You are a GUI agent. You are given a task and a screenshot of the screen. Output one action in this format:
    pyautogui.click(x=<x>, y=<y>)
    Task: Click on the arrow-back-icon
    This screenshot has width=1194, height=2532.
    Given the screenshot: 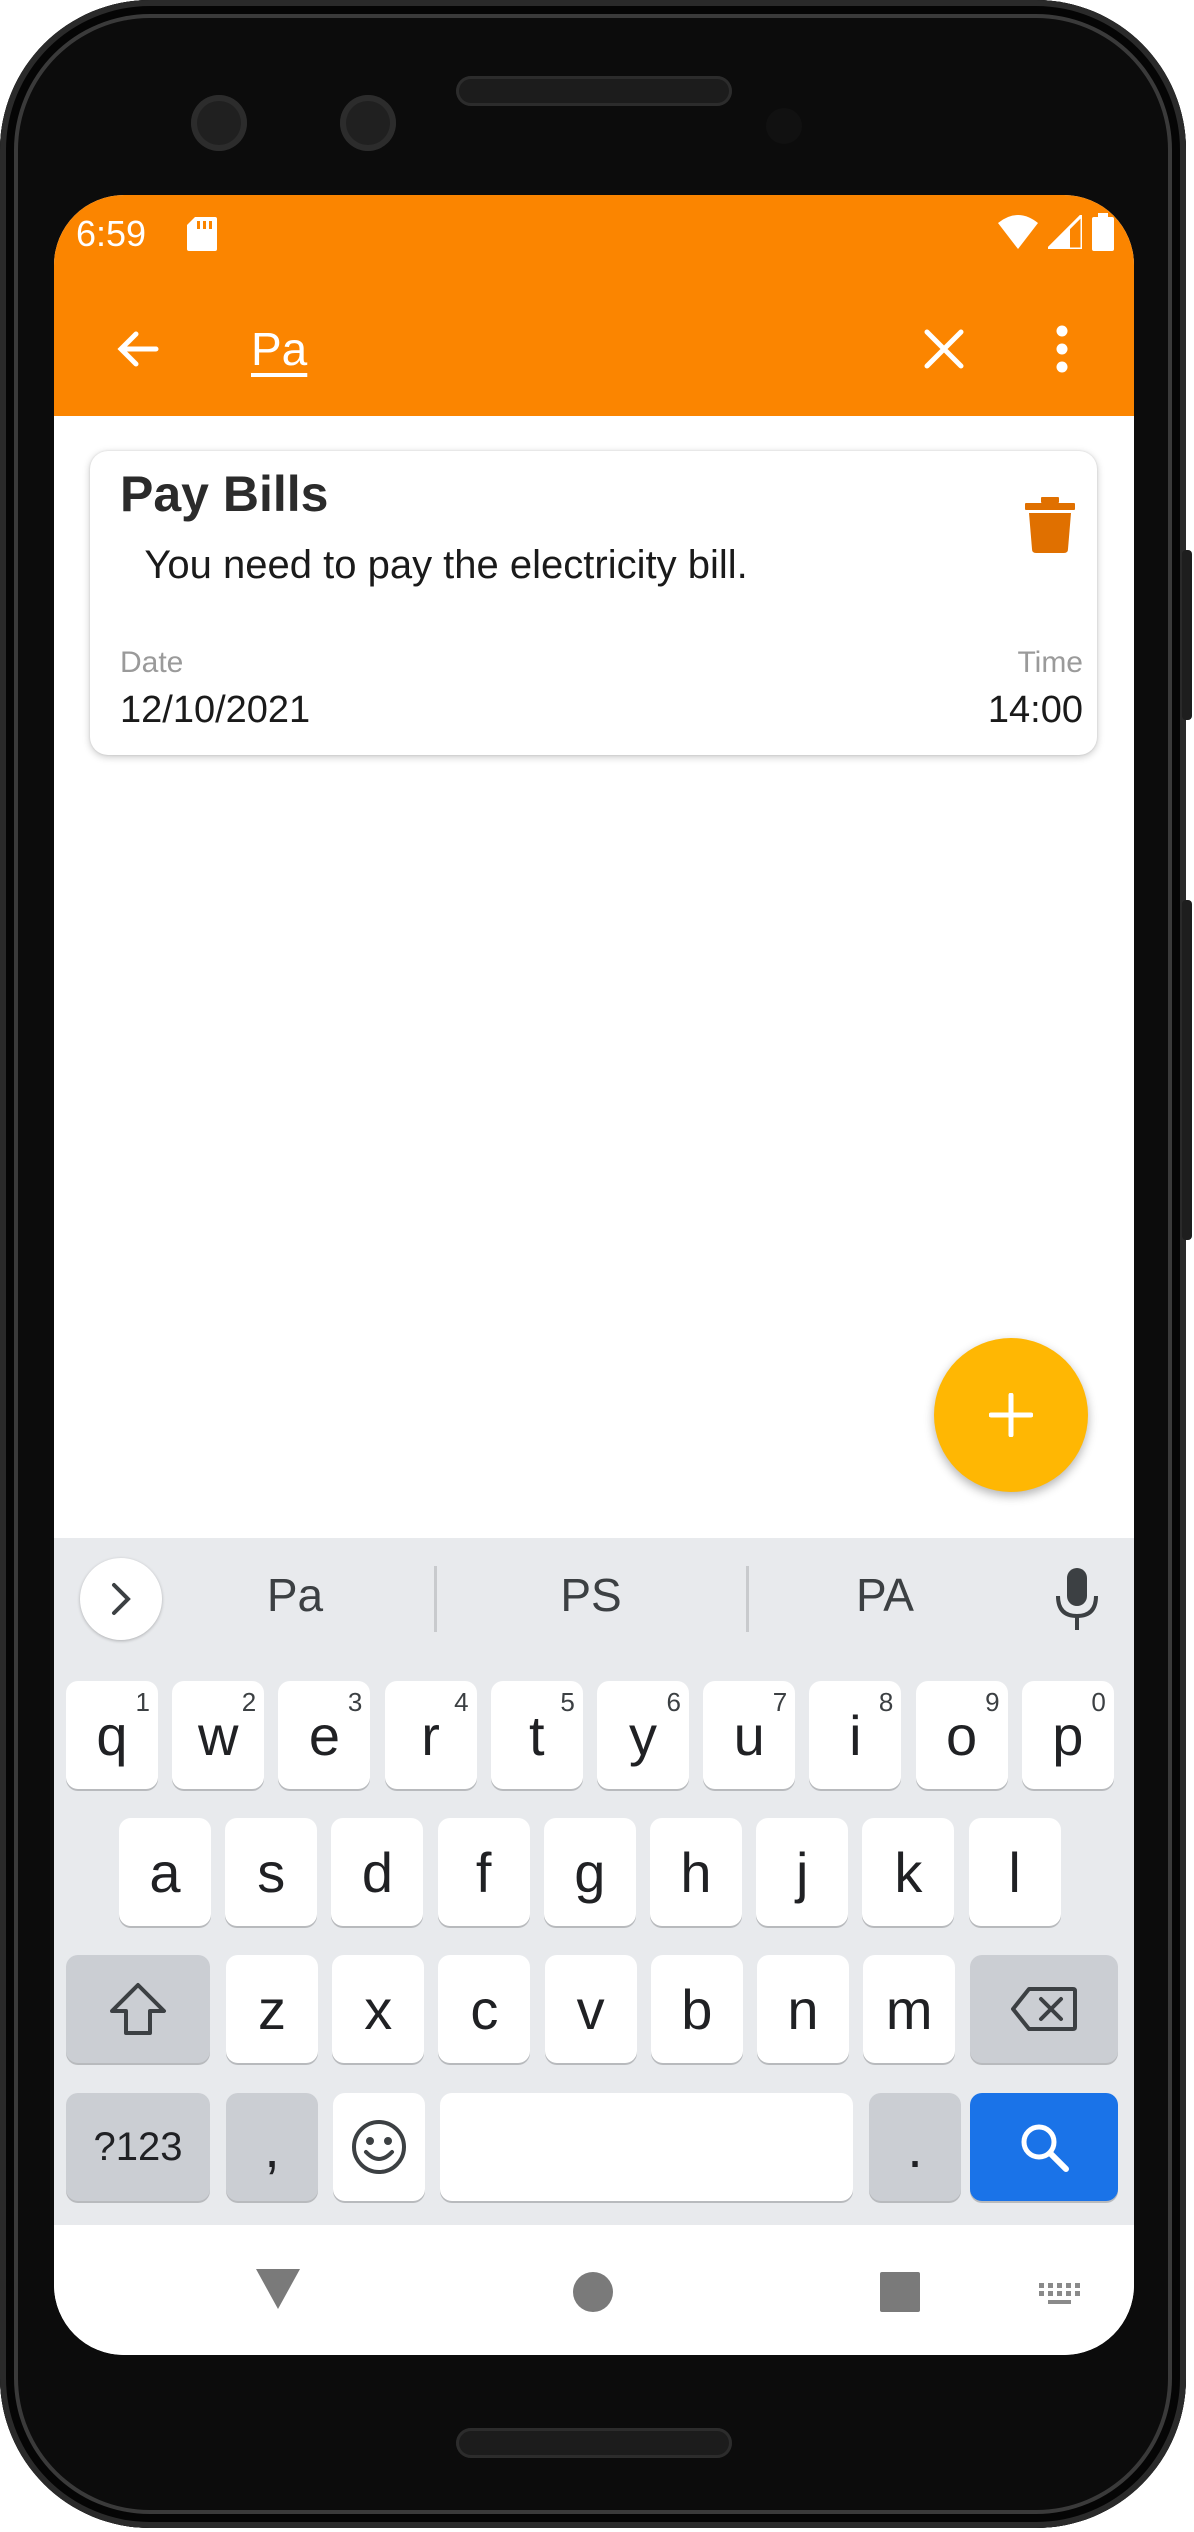 What is the action you would take?
    pyautogui.click(x=138, y=349)
    